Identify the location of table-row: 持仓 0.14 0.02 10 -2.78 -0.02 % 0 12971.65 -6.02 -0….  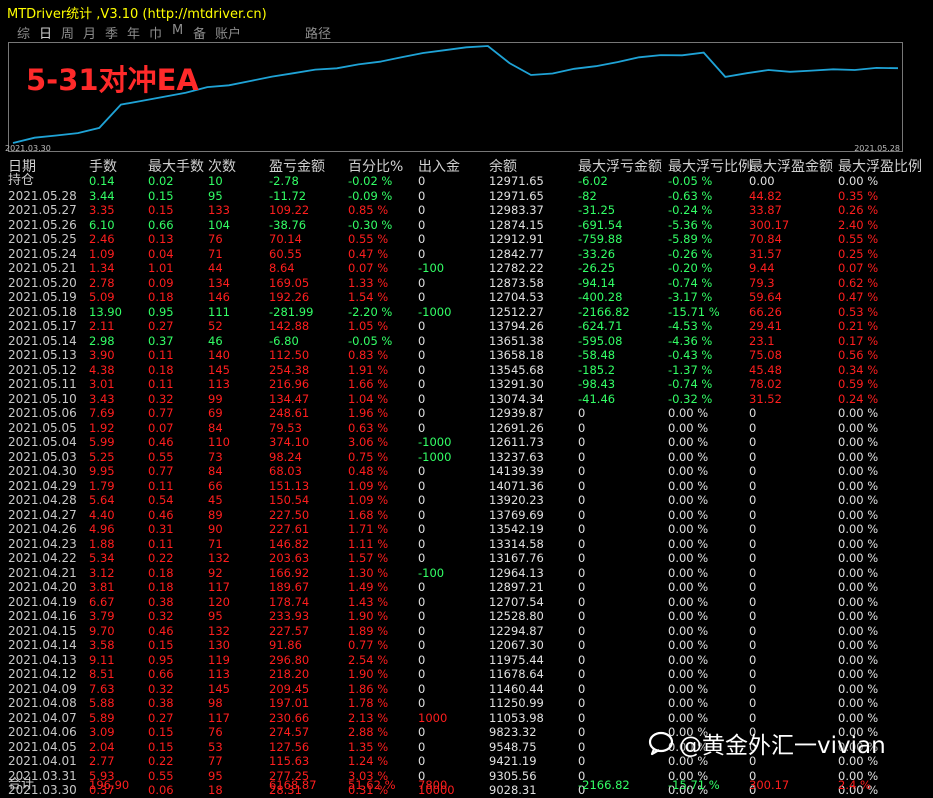
(466, 181).